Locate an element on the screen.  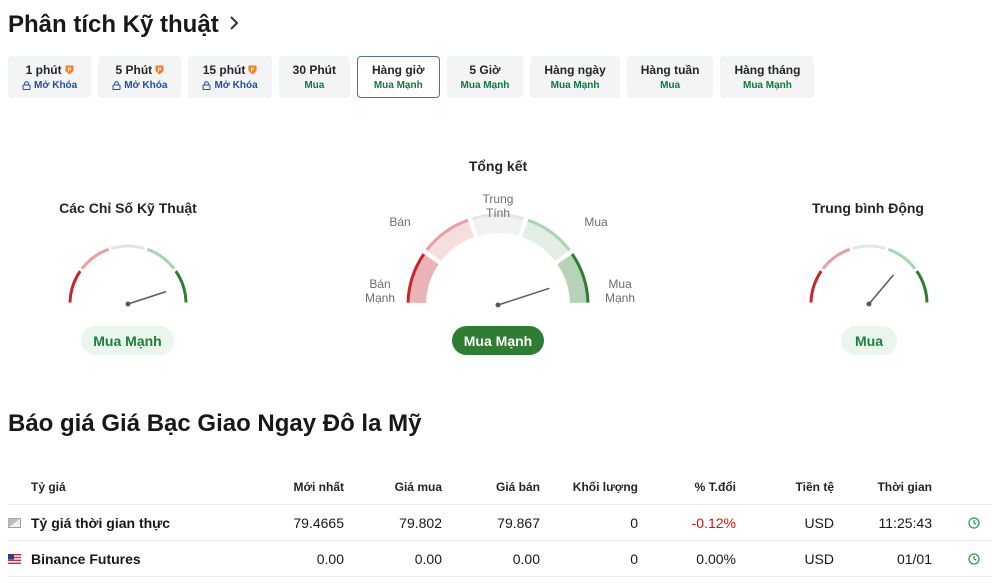
tab-label: Hàng tuần is located at coordinates (670, 70).